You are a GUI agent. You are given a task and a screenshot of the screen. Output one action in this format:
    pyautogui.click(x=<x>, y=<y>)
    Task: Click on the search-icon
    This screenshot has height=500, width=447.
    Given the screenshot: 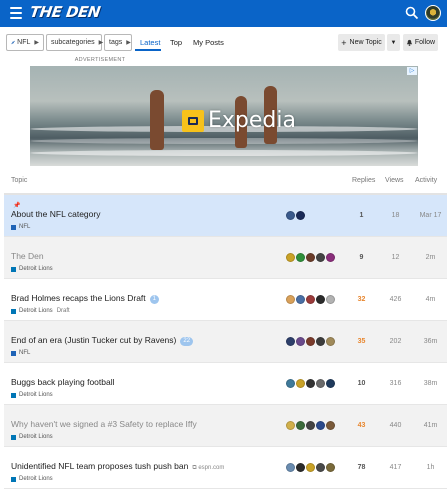 What is the action you would take?
    pyautogui.click(x=412, y=13)
    